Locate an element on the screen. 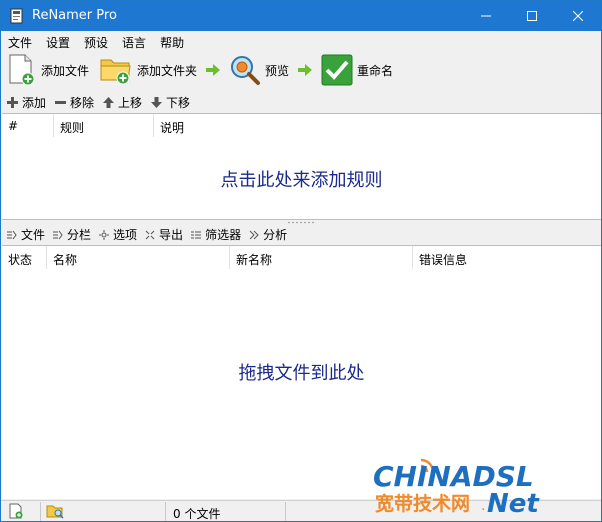 This screenshot has width=602, height=522. remove-rule-button: 移除 is located at coordinates (74, 102).